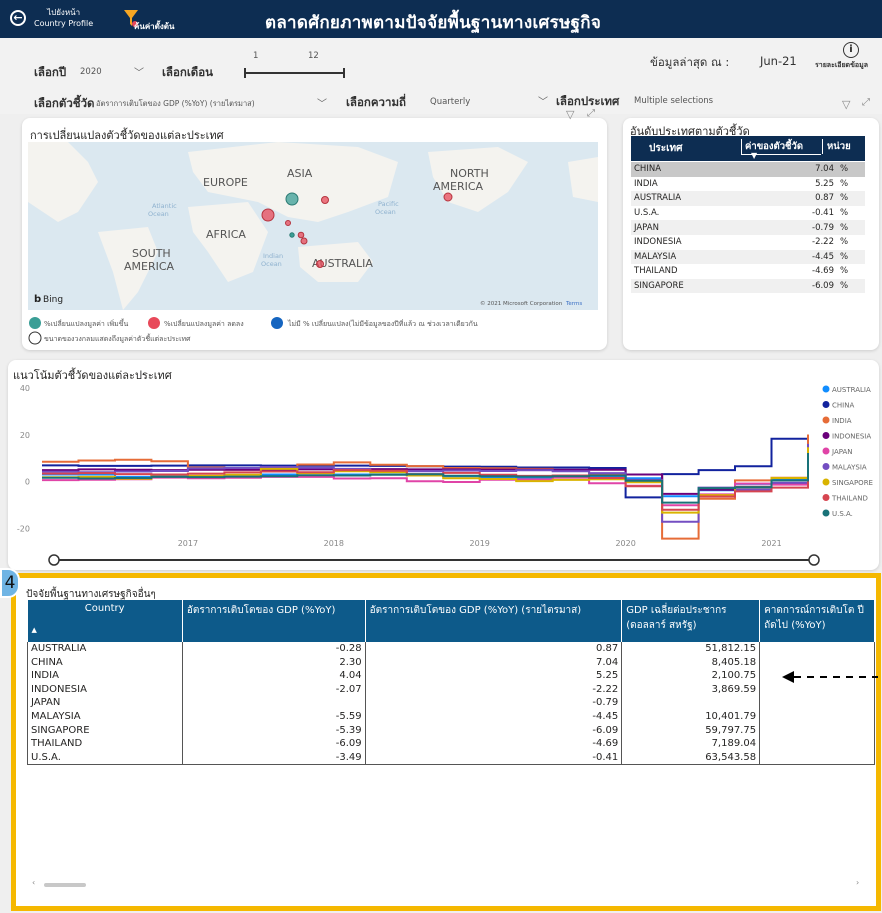  What do you see at coordinates (848, 65) in the screenshot?
I see `data-details-link: รายละเอียดข้อมูล` at bounding box center [848, 65].